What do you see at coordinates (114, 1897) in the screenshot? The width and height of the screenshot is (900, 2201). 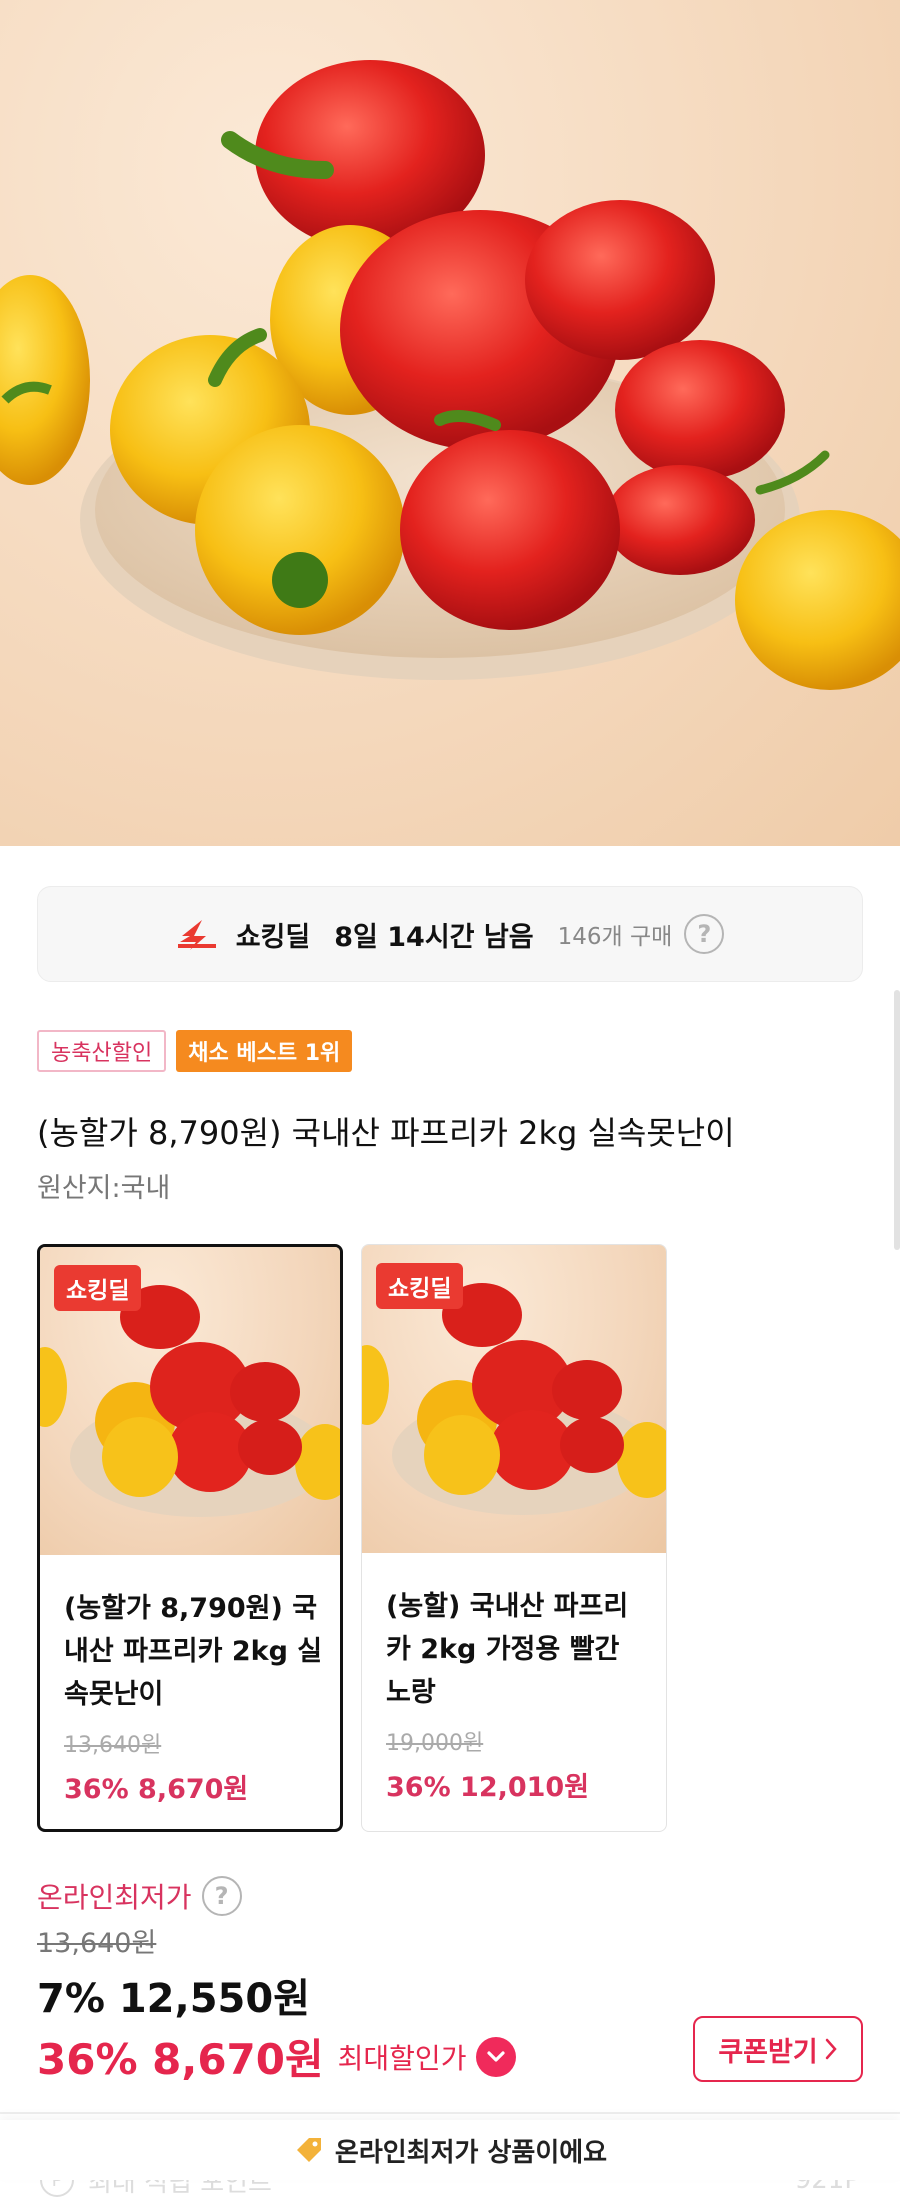 I see `online-lowest-label: 온라인최저가` at bounding box center [114, 1897].